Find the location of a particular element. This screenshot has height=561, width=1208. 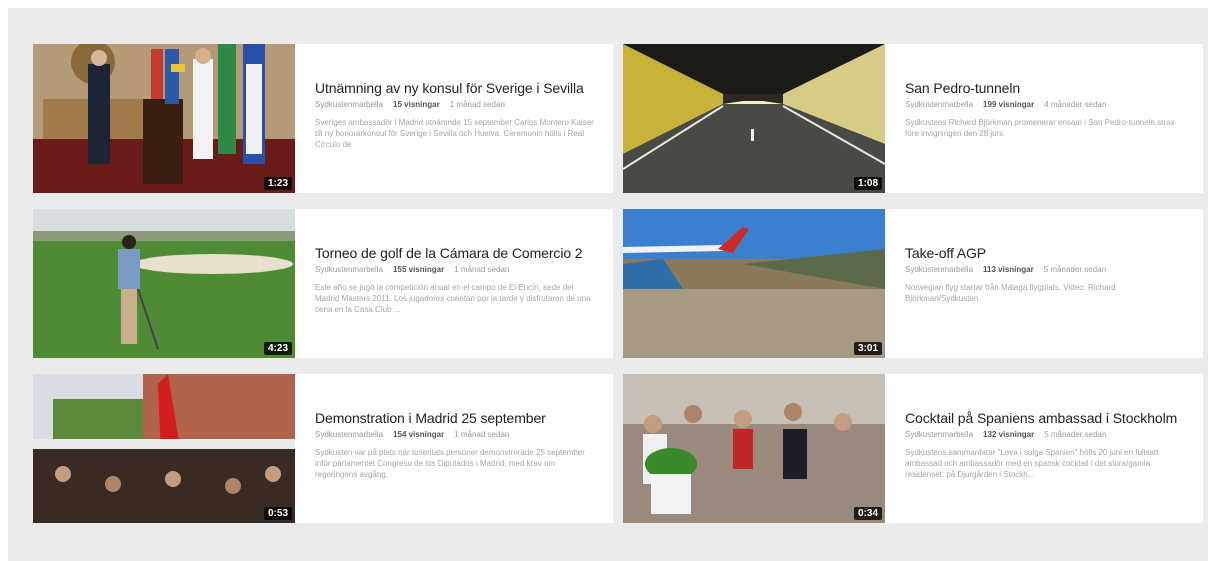

view-count: 15 visningar is located at coordinates (416, 104).